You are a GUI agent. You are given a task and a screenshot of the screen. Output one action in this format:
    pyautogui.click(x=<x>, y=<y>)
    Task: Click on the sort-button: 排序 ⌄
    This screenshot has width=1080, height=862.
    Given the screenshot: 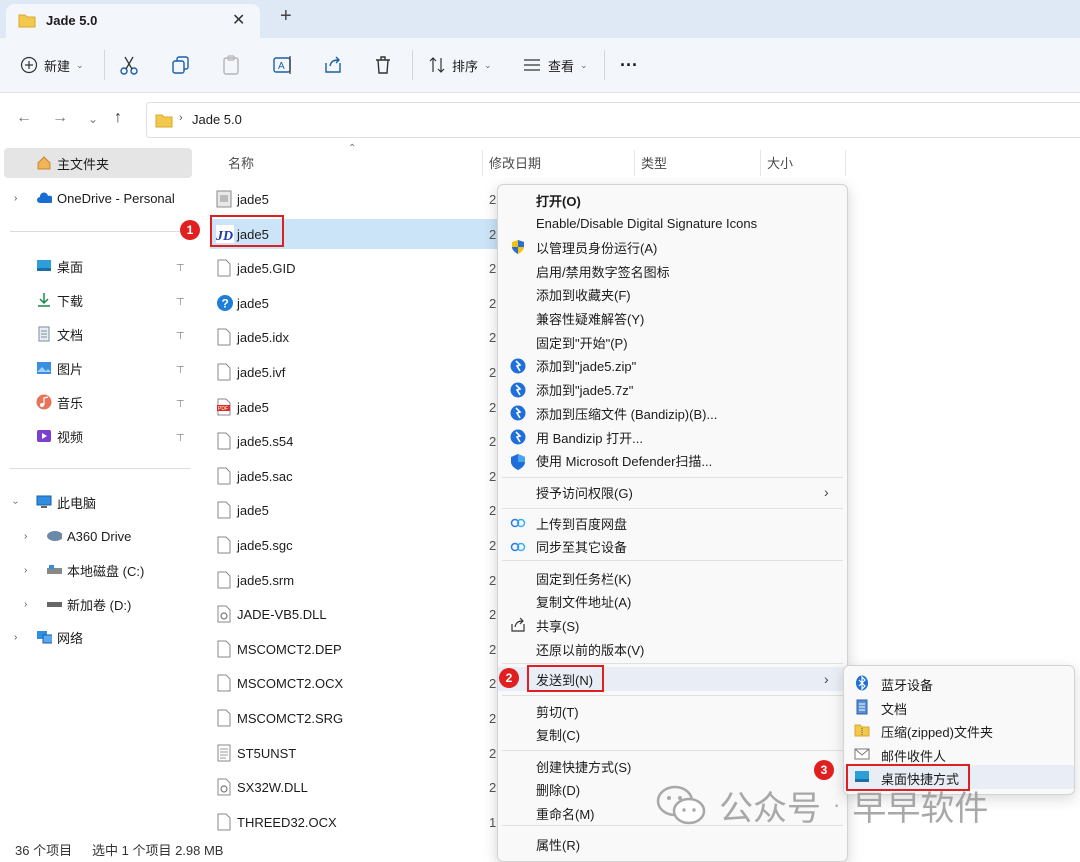 What is the action you would take?
    pyautogui.click(x=460, y=65)
    